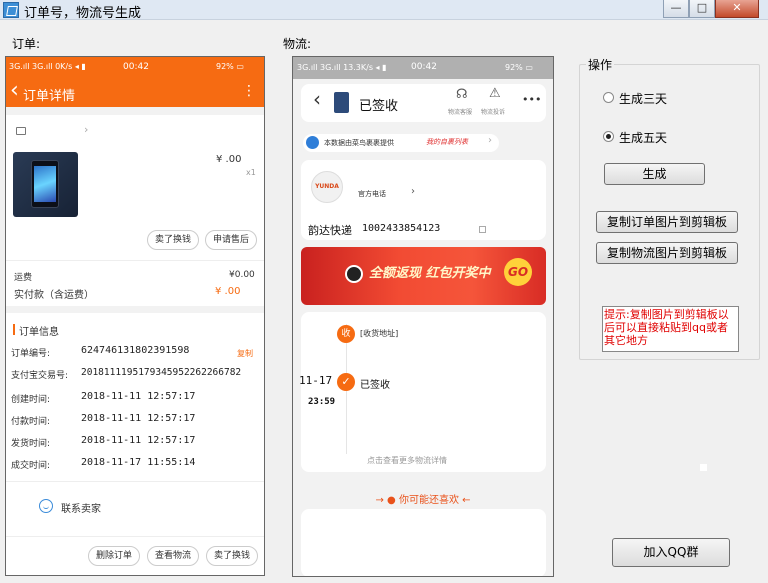 This screenshot has width=768, height=583. Describe the element at coordinates (493, 112) in the screenshot. I see `complaint-label: 物流投诉` at that location.